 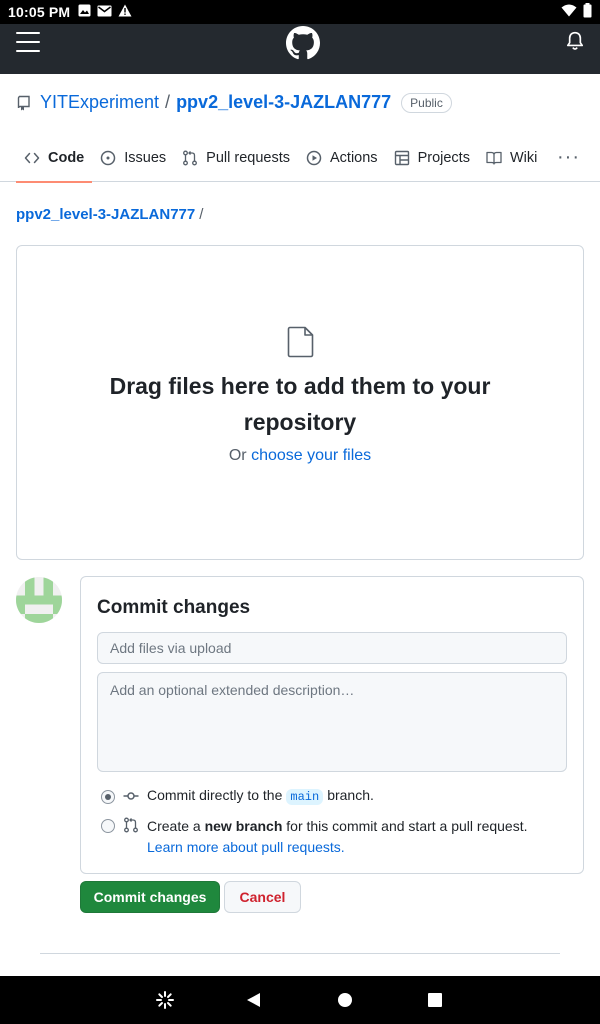 What do you see at coordinates (105, 214) in the screenshot?
I see `breadcrumb-repo-link: ppv2_level-3-JAZLAN777` at bounding box center [105, 214].